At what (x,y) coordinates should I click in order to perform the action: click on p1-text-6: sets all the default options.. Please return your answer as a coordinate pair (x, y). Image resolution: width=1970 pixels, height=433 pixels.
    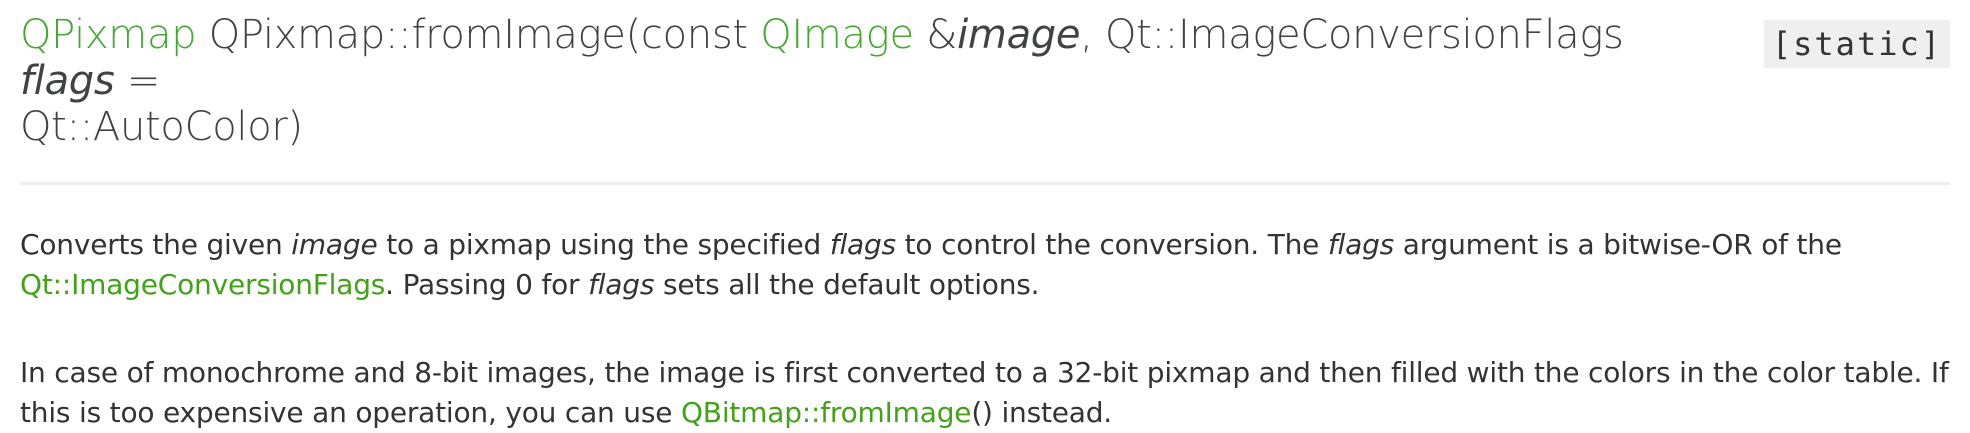
    Looking at the image, I should click on (851, 284).